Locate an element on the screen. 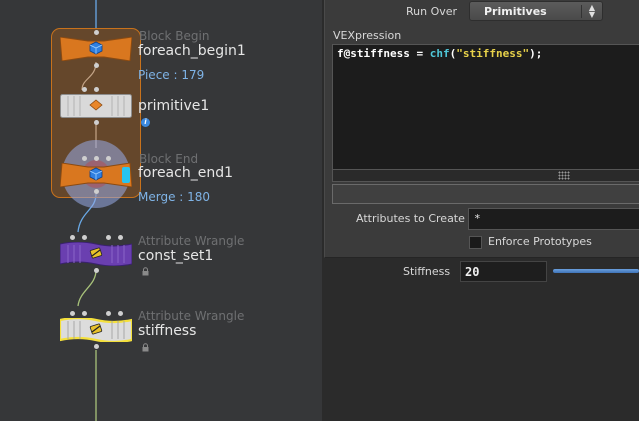  code-token-variable: f@stiffness is located at coordinates (373, 53).